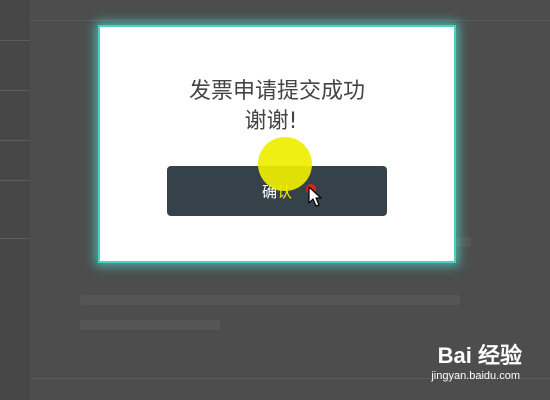 The height and width of the screenshot is (400, 550). Describe the element at coordinates (285, 164) in the screenshot. I see `click-highlight-icon` at that location.